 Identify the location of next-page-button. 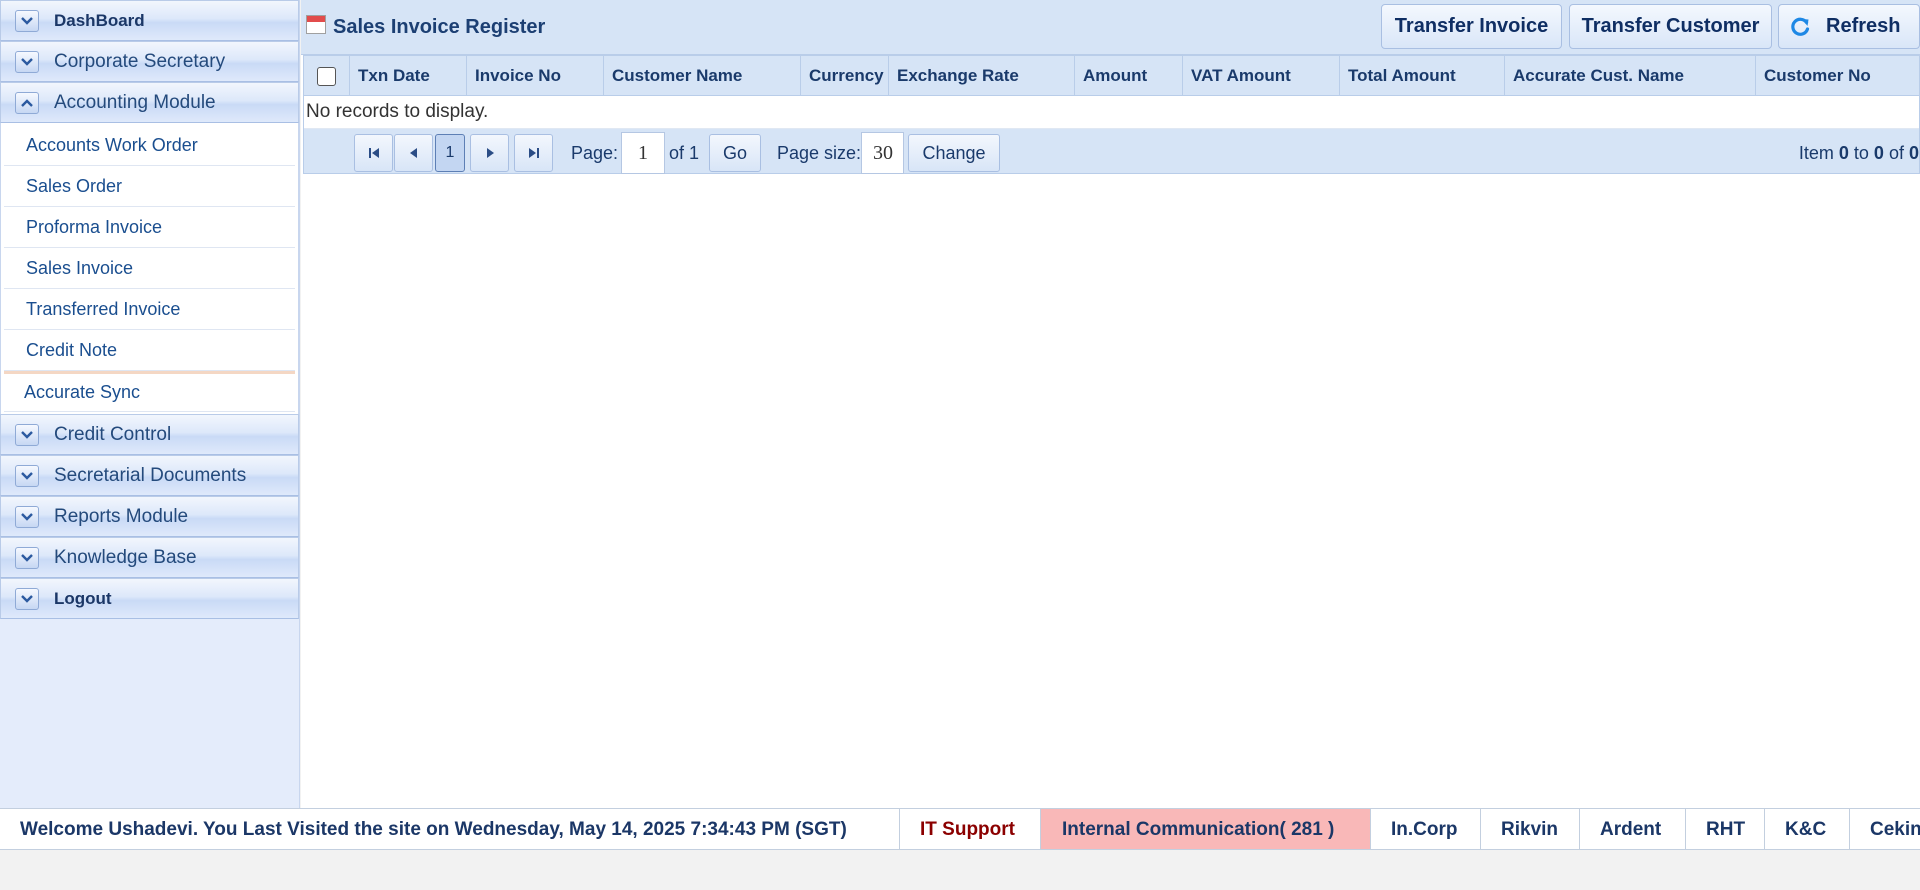
(489, 153).